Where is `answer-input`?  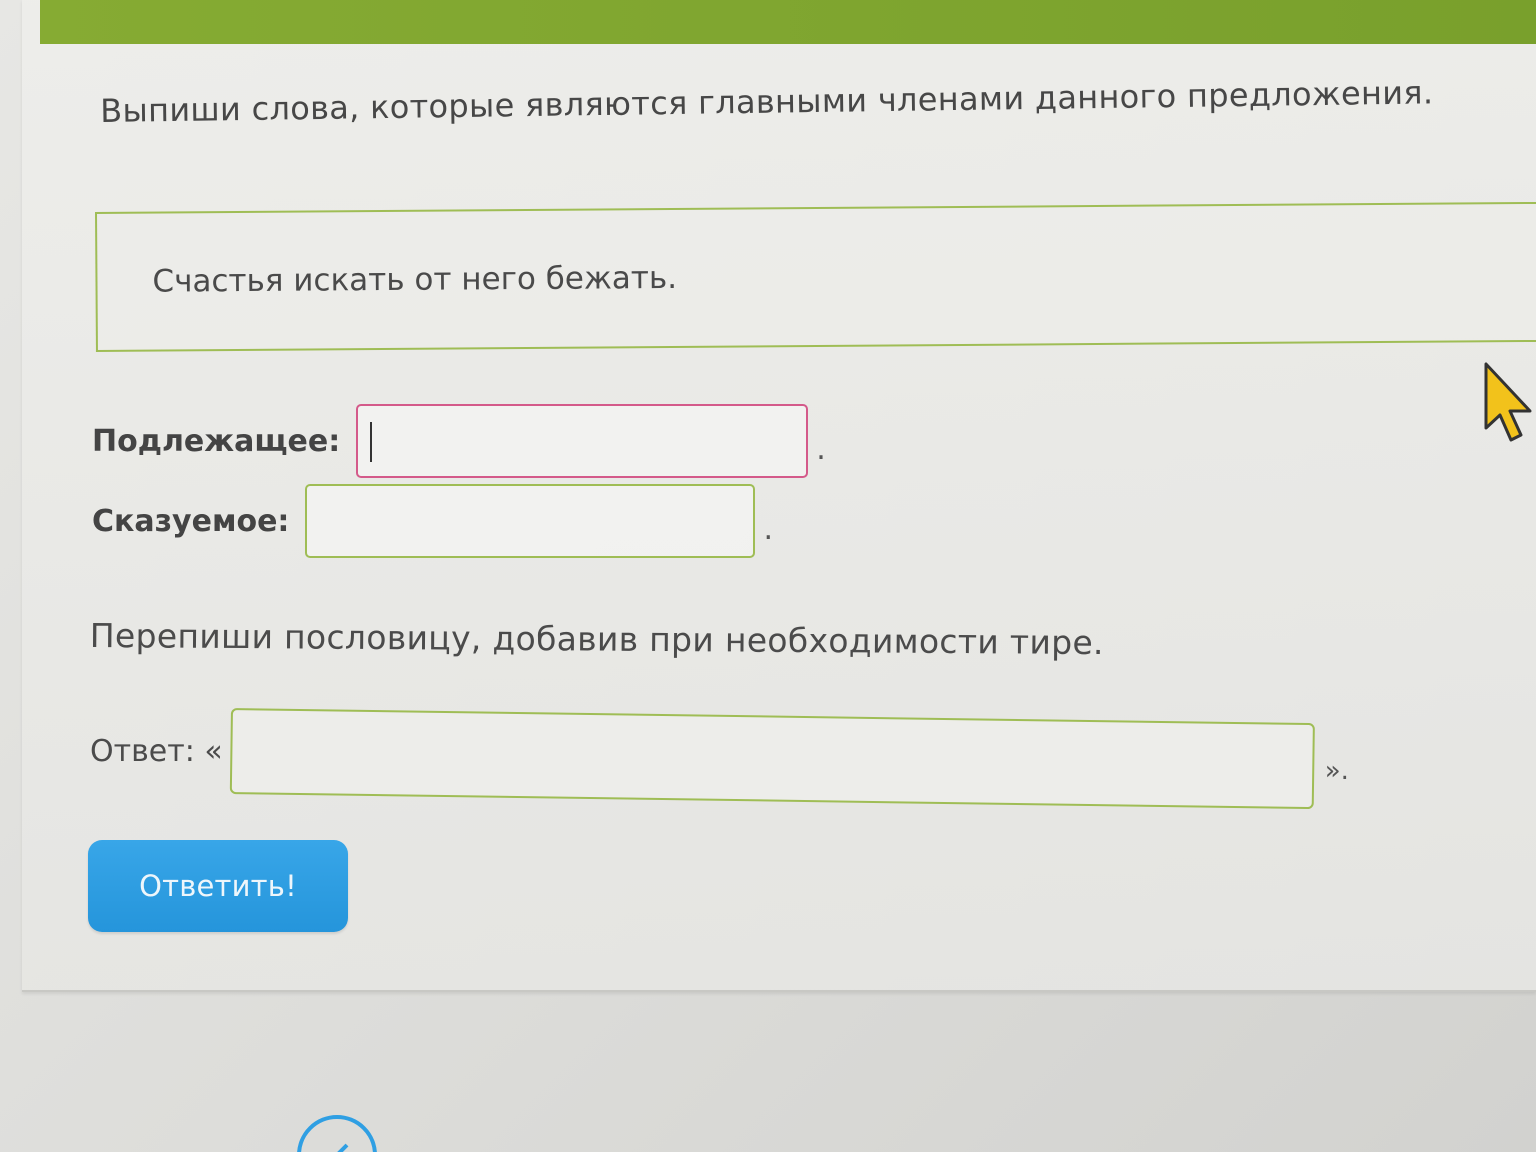 answer-input is located at coordinates (772, 759).